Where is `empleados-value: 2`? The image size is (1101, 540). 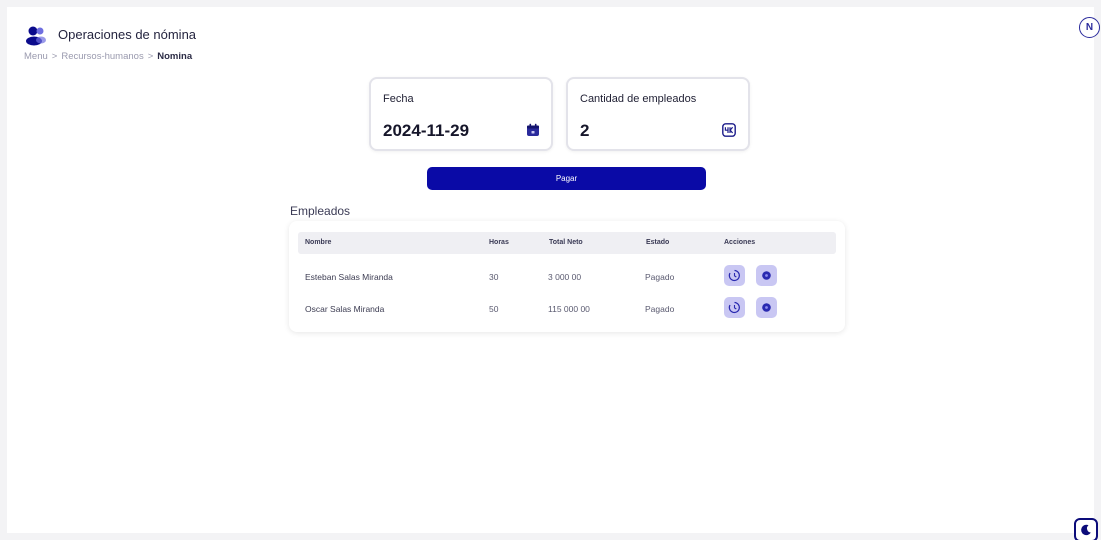 empleados-value: 2 is located at coordinates (585, 130).